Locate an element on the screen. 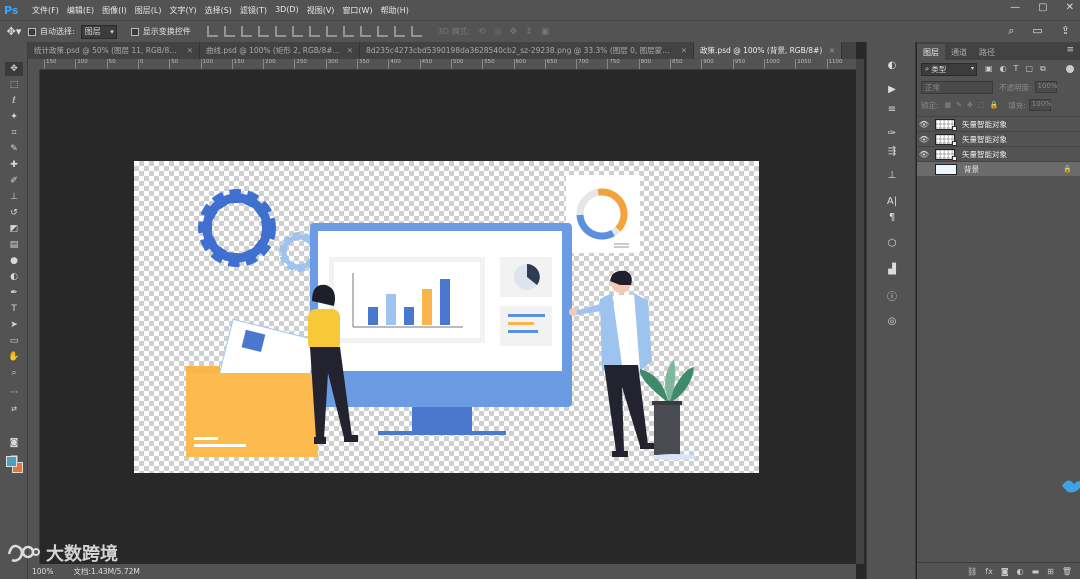 This screenshot has height=579, width=1080. rectangle-tool-icon: ▭ is located at coordinates (14, 341).